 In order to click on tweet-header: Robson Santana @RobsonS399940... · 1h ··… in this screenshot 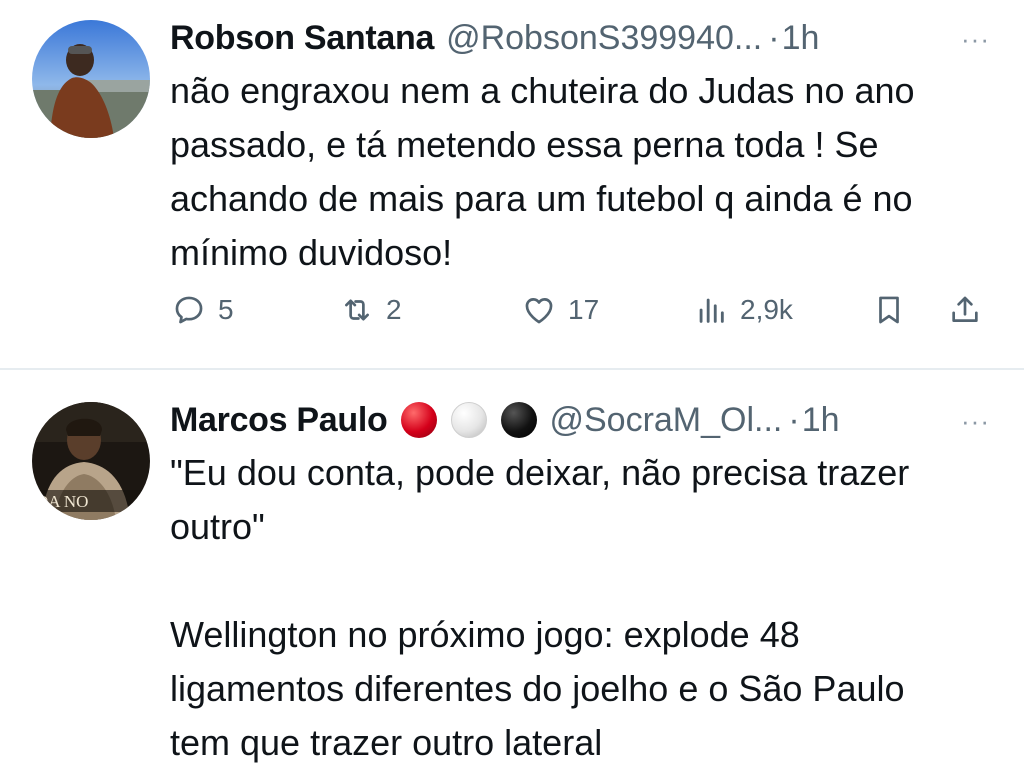, I will do `click(582, 38)`.